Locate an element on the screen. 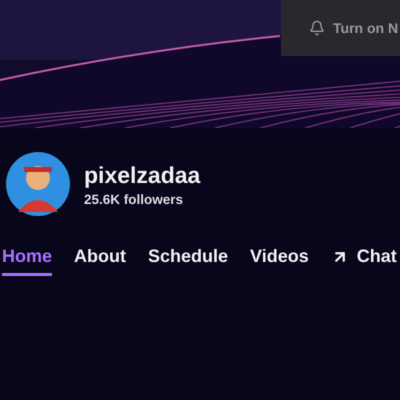 The width and height of the screenshot is (400, 400). channel-tab: About is located at coordinates (100, 261).